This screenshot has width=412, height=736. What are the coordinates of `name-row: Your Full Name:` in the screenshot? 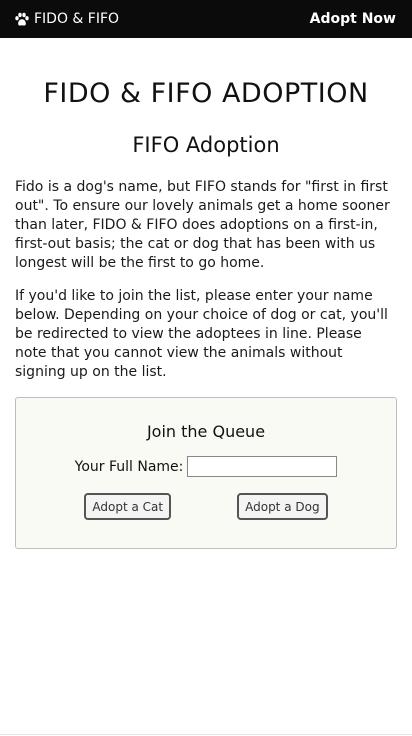 It's located at (206, 466).